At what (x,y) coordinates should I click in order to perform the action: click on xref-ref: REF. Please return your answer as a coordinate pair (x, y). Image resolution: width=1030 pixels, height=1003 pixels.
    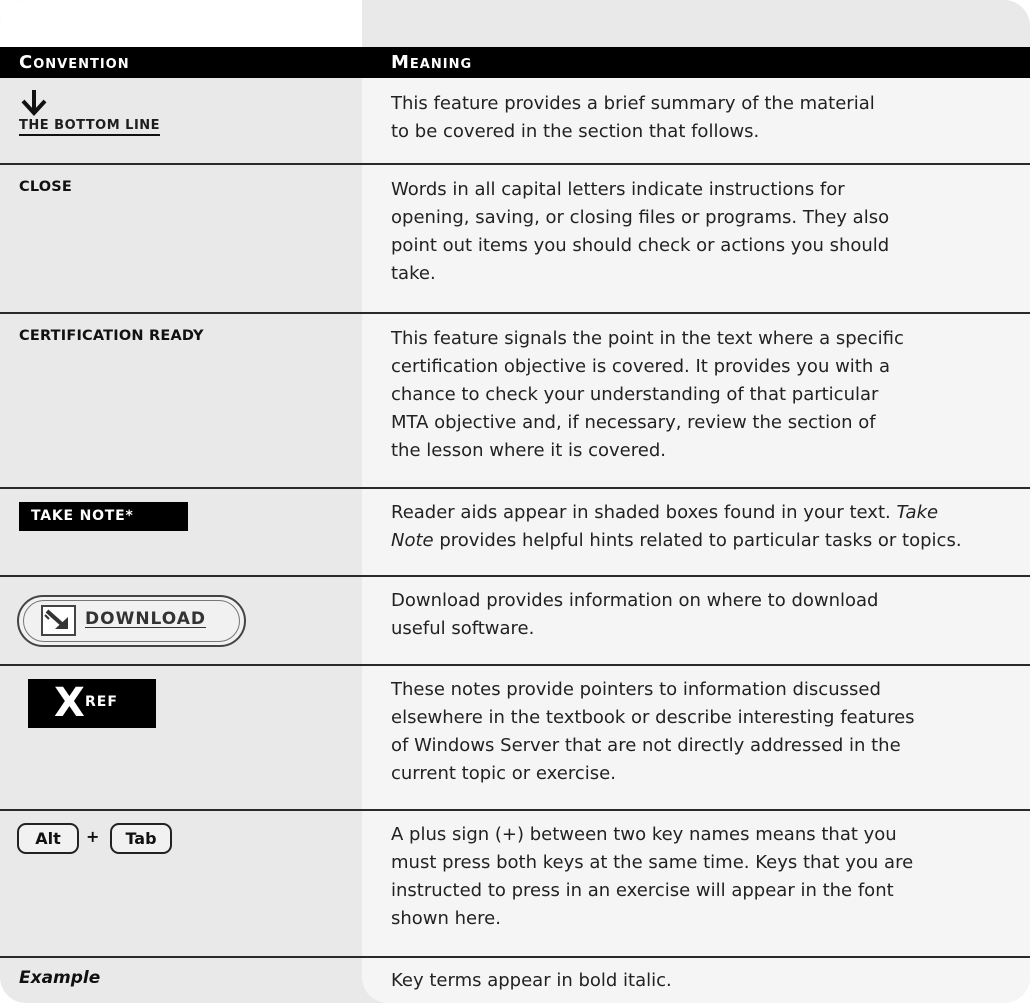
    Looking at the image, I should click on (101, 702).